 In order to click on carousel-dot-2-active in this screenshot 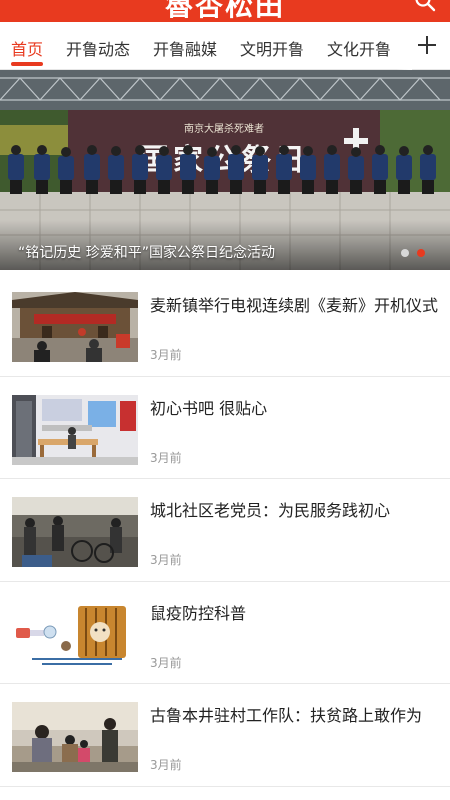, I will do `click(421, 253)`.